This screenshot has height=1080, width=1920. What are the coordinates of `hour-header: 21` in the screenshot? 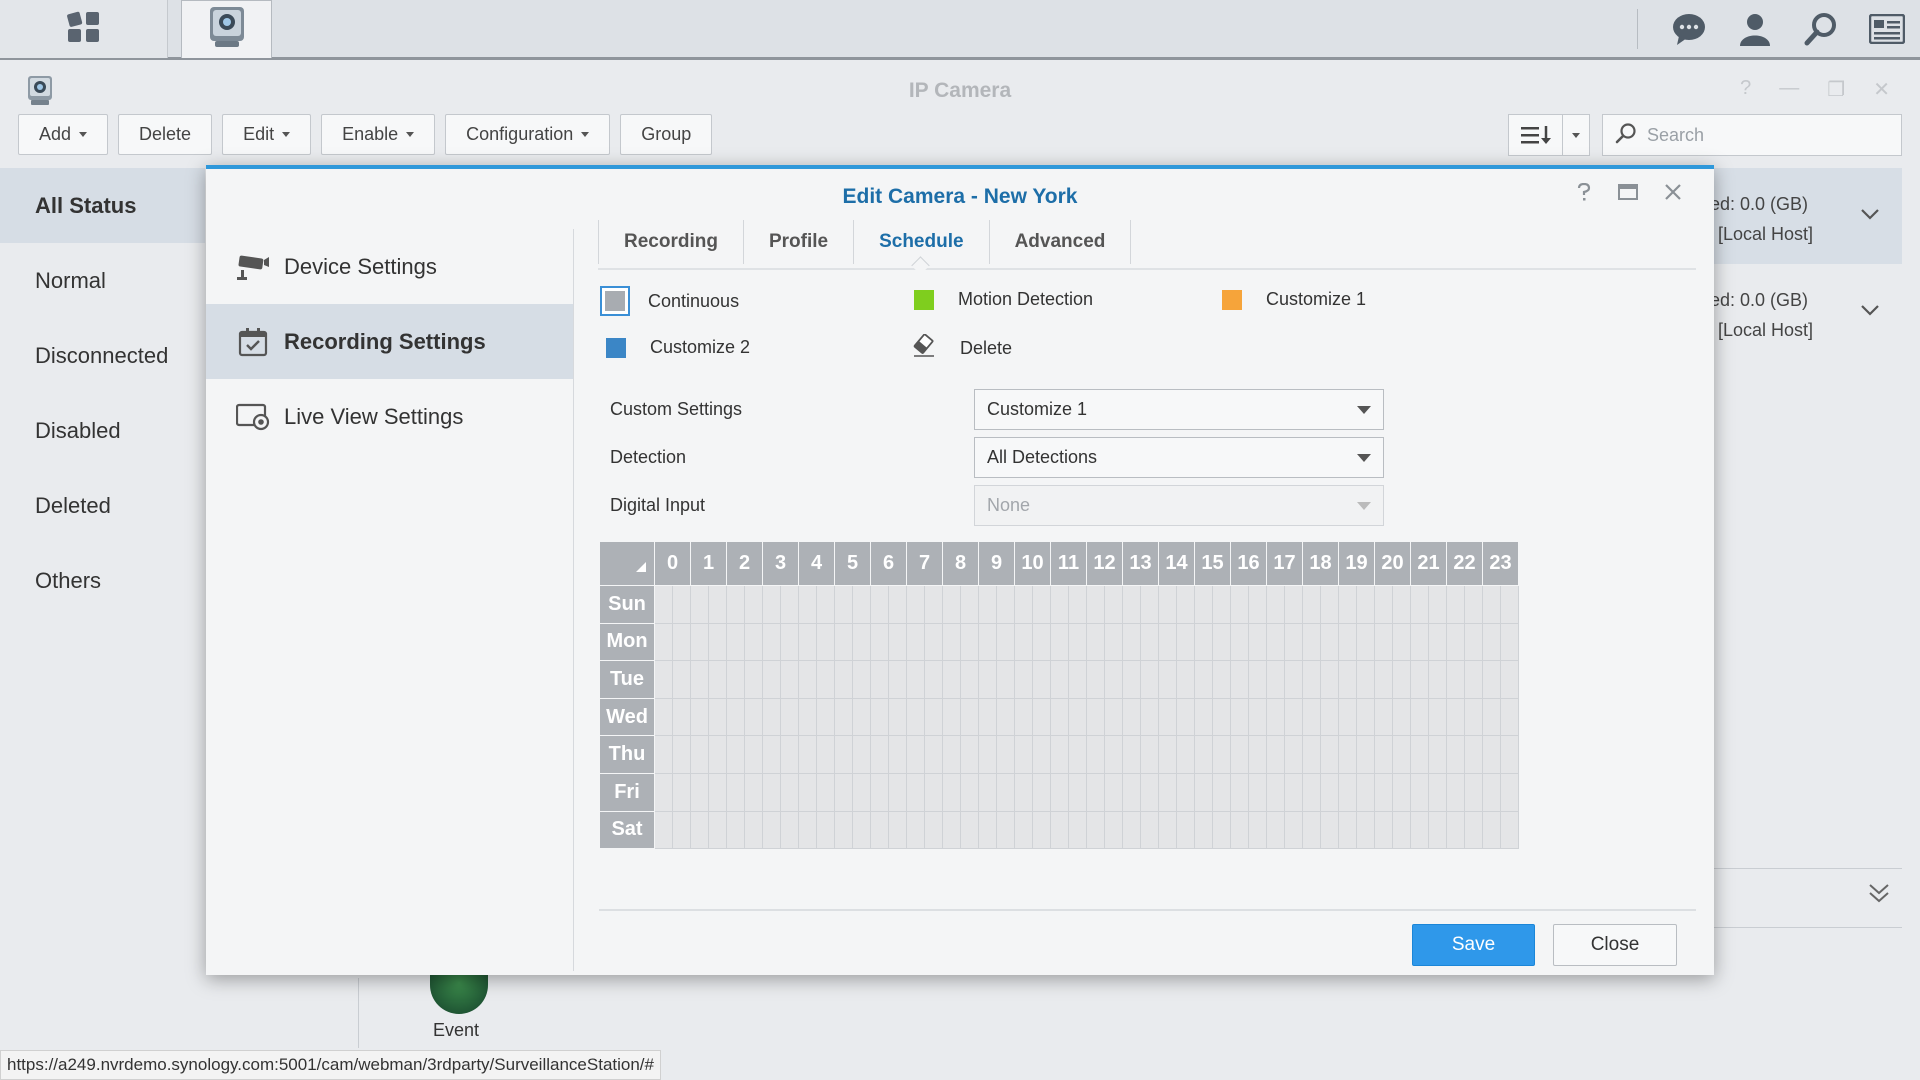 It's located at (1428, 563).